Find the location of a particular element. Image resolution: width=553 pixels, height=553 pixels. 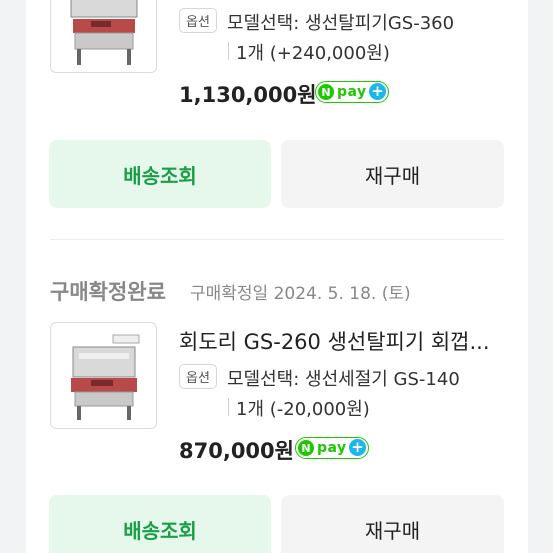

order-status-date: 구매확정일 2024. 5. 18. (토) is located at coordinates (300, 294).